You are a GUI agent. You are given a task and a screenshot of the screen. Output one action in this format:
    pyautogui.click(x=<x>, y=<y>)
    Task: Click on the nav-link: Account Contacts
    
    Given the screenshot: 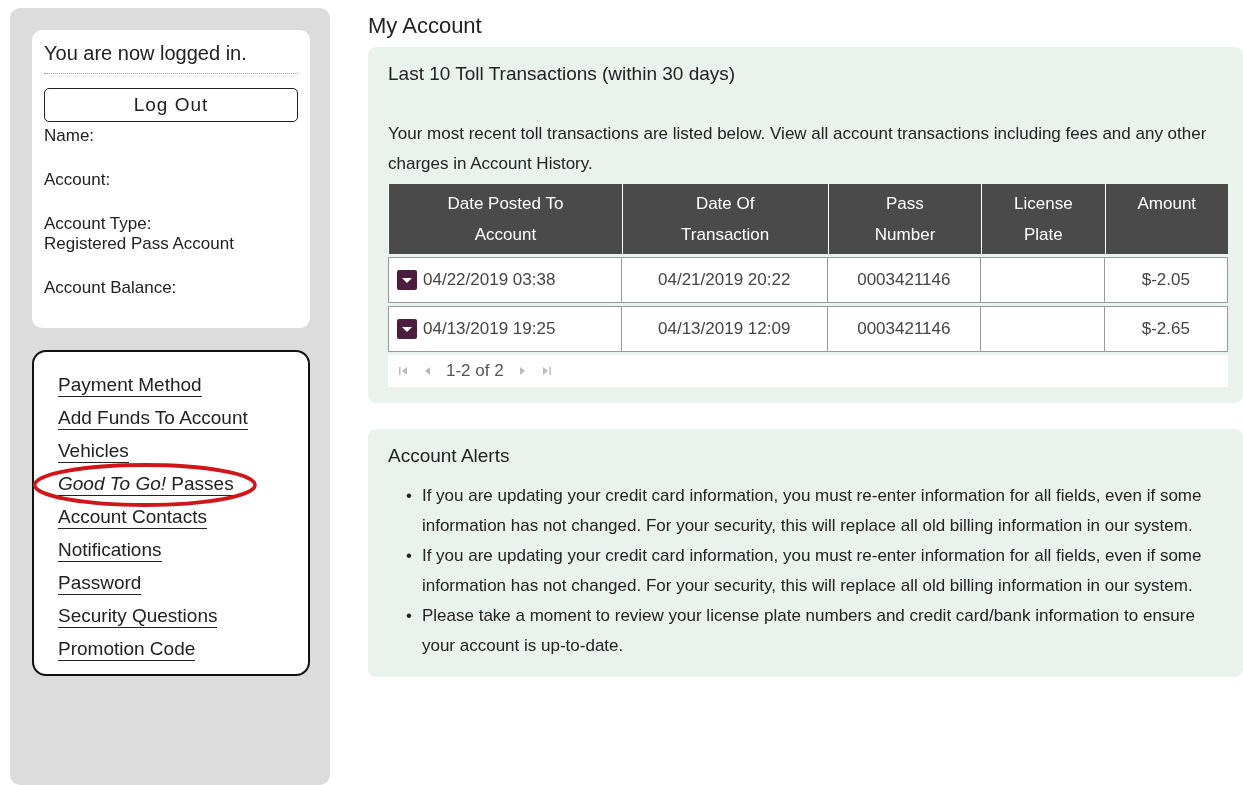 What is the action you would take?
    pyautogui.click(x=132, y=517)
    